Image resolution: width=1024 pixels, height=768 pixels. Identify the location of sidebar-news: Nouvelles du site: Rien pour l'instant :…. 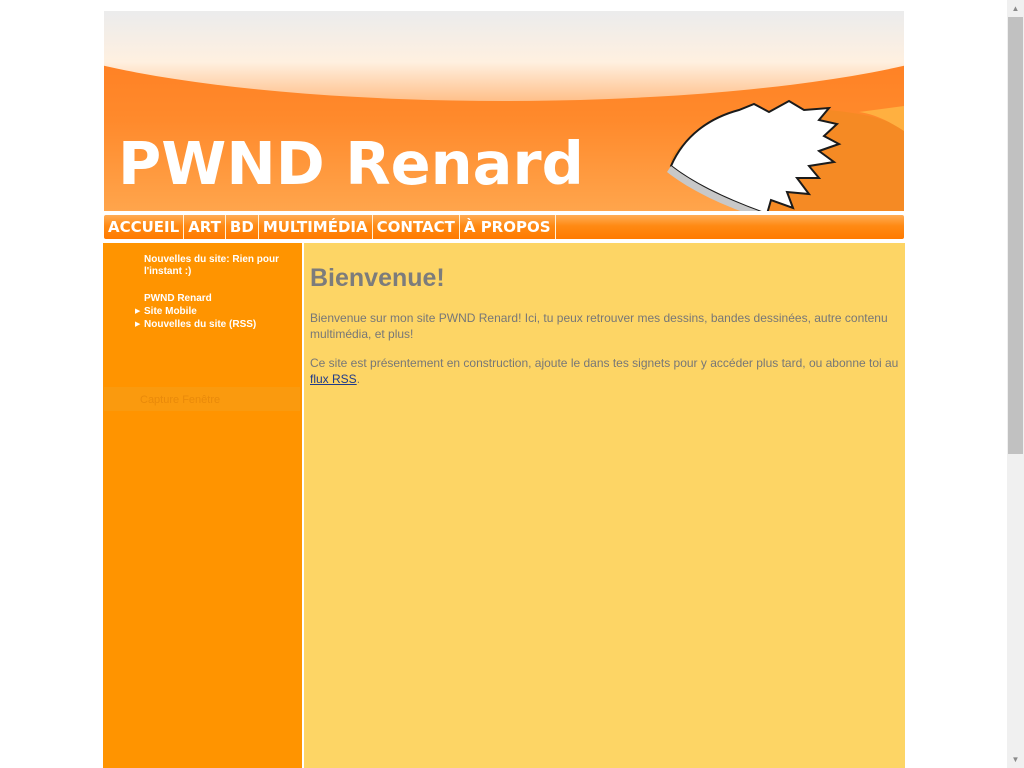
(212, 265).